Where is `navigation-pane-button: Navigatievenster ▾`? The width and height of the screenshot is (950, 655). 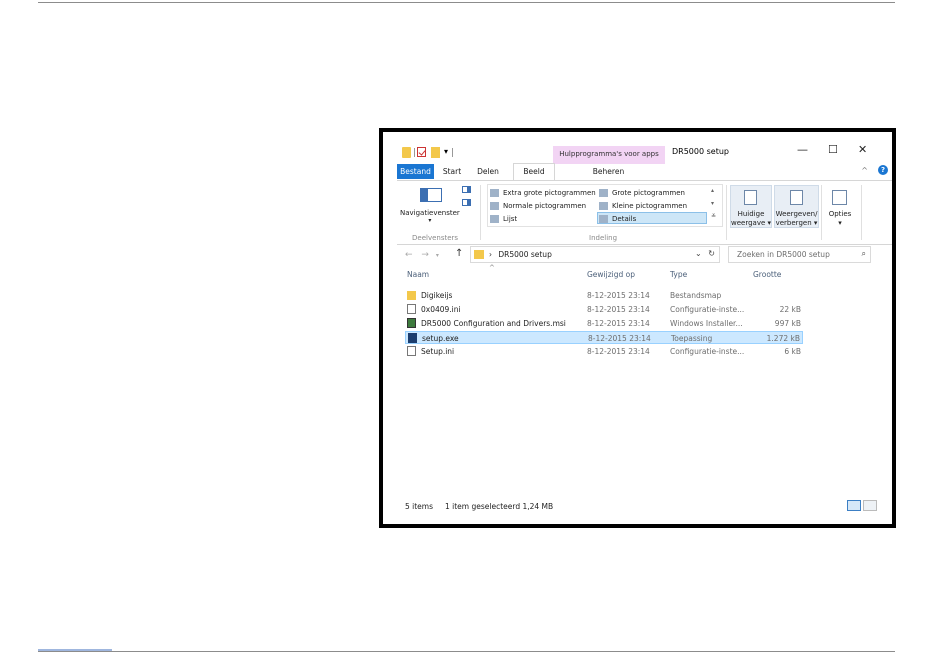 navigation-pane-button: Navigatievenster ▾ is located at coordinates (430, 216).